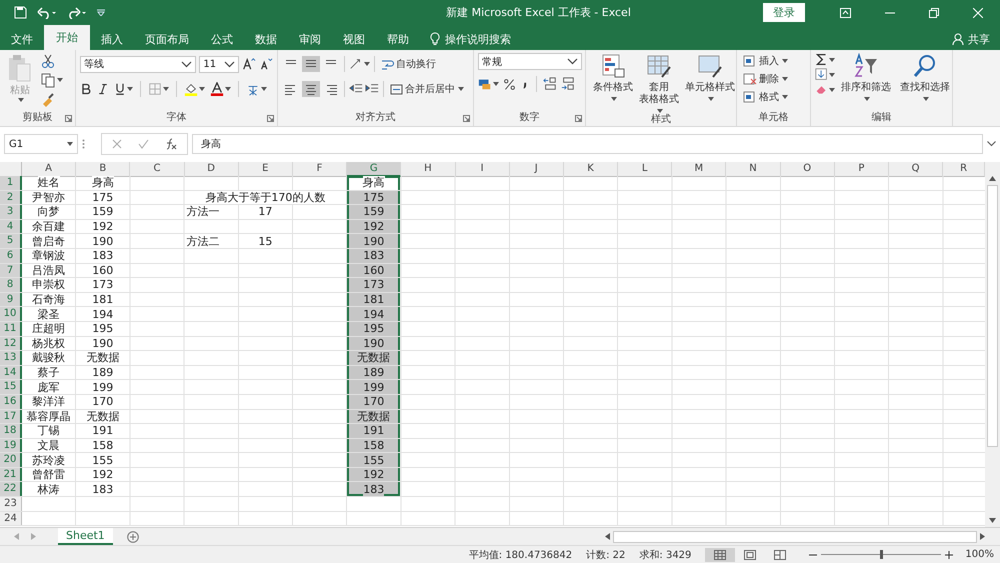  Describe the element at coordinates (11, 183) in the screenshot. I see `row-header: 1` at that location.